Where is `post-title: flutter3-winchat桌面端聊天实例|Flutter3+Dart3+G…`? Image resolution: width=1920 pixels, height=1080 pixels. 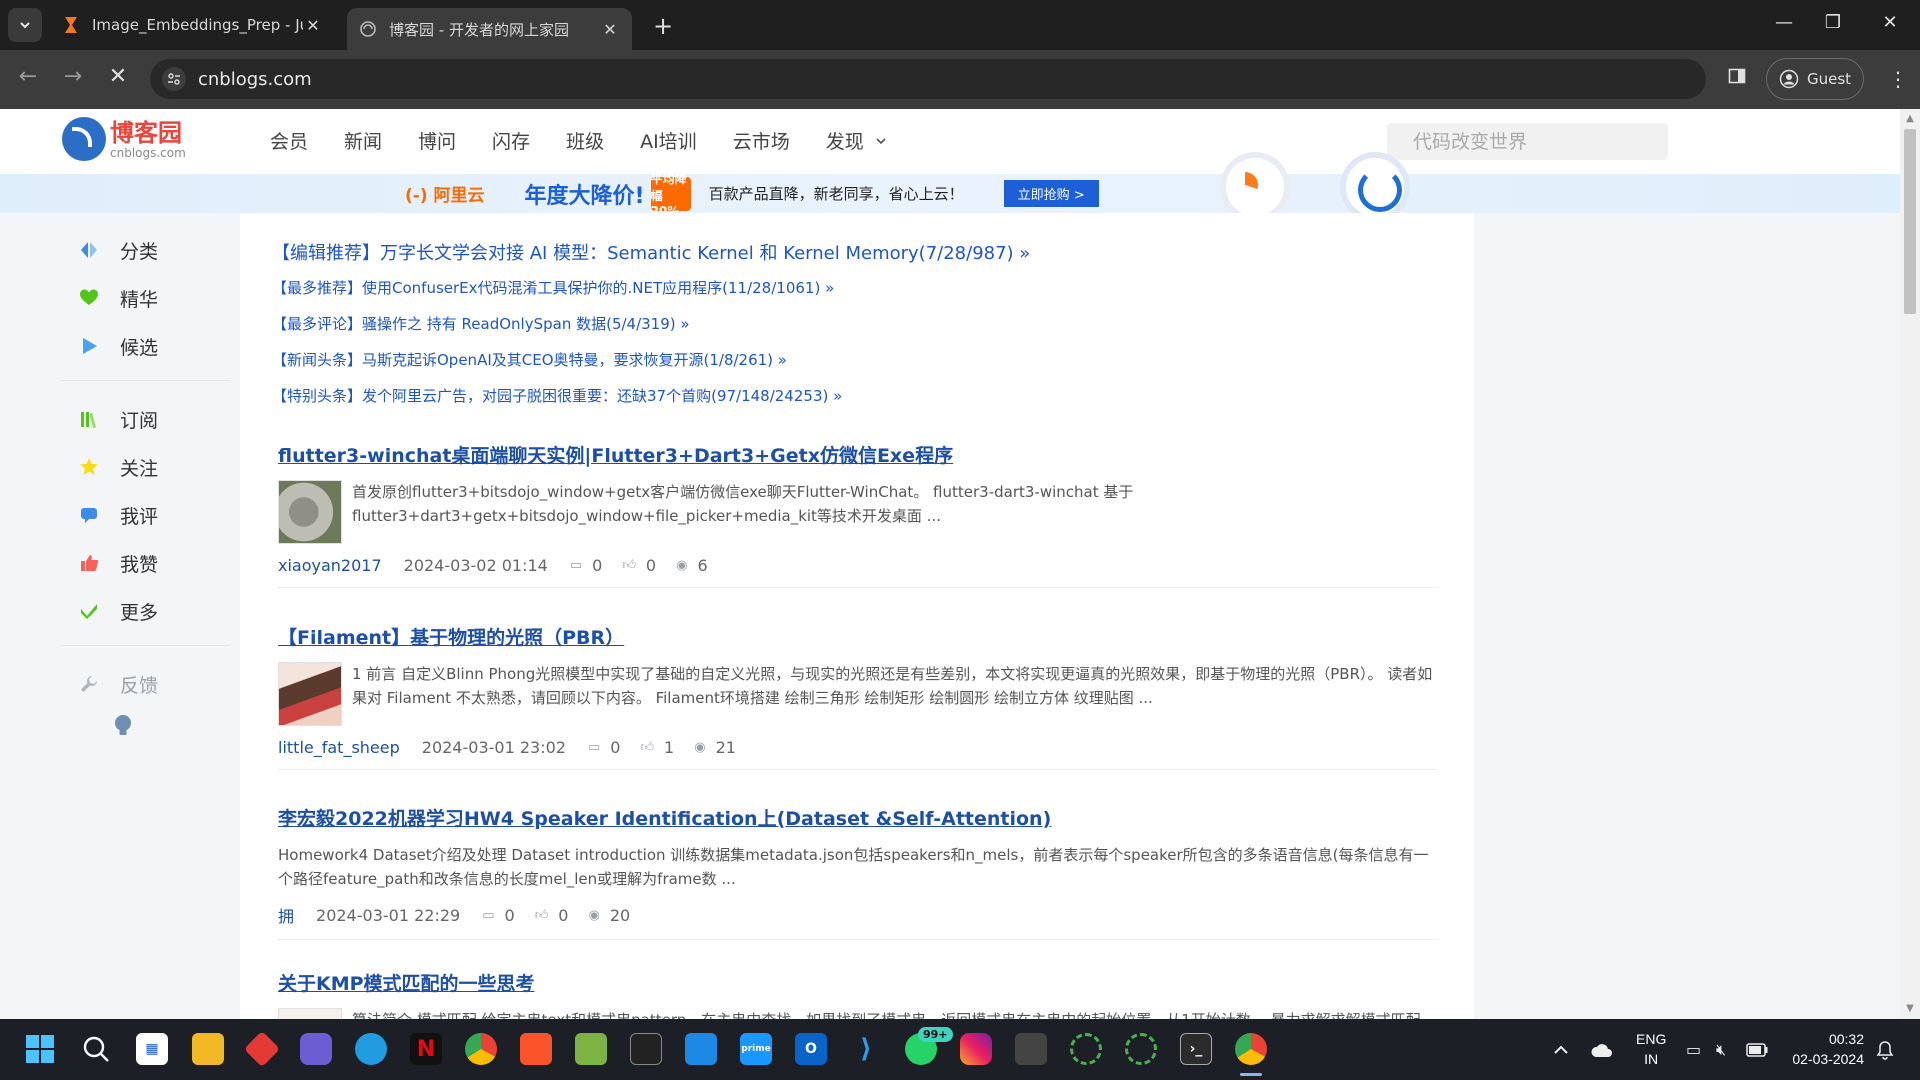
post-title: flutter3-winchat桌面端聊天实例|Flutter3+Dart3+G… is located at coordinates (858, 454).